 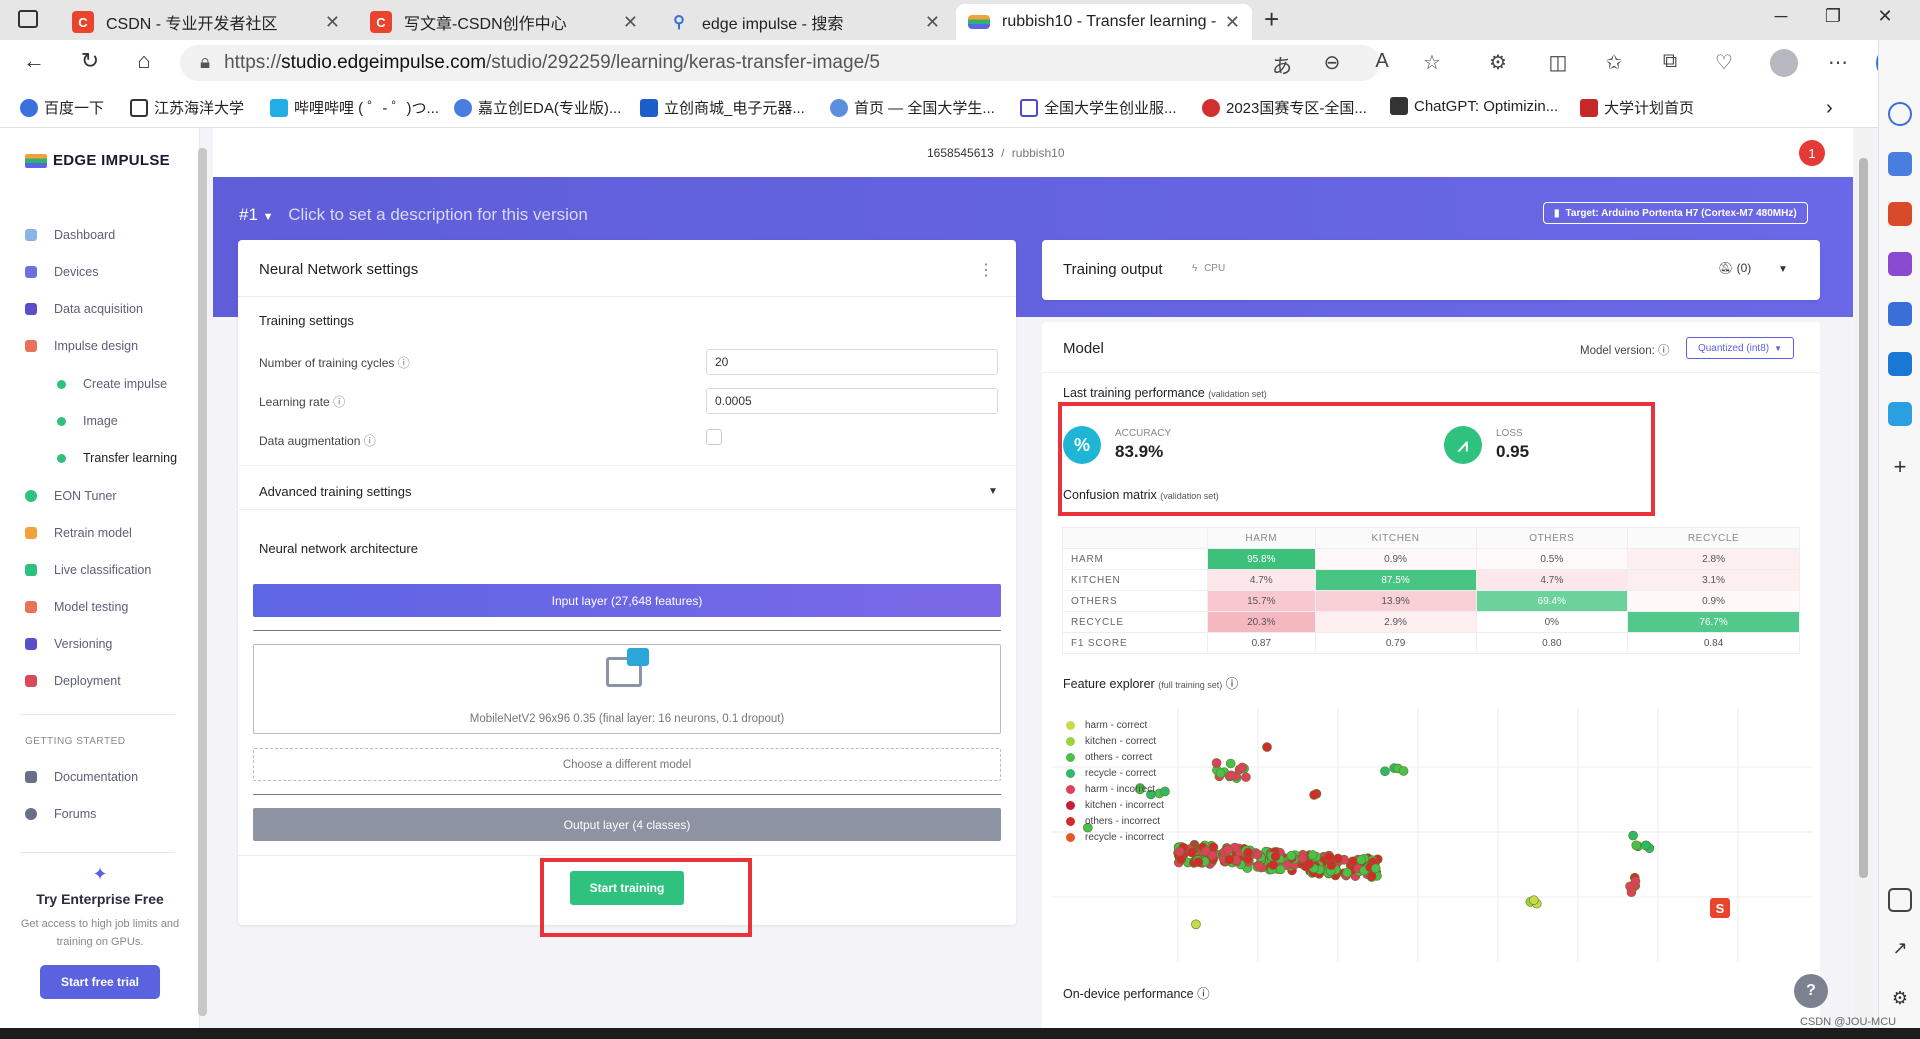 I want to click on tools-icon, so click(x=1900, y=214).